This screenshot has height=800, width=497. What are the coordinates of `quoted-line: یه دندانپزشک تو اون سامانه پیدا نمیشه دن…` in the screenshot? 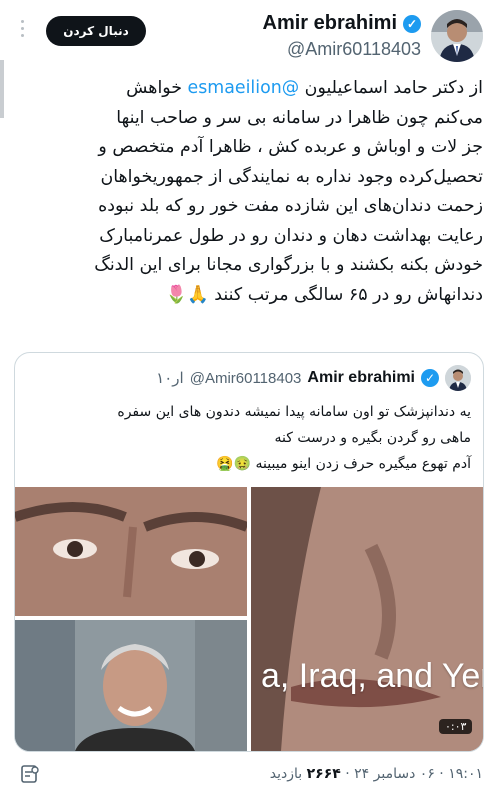 It's located at (294, 412).